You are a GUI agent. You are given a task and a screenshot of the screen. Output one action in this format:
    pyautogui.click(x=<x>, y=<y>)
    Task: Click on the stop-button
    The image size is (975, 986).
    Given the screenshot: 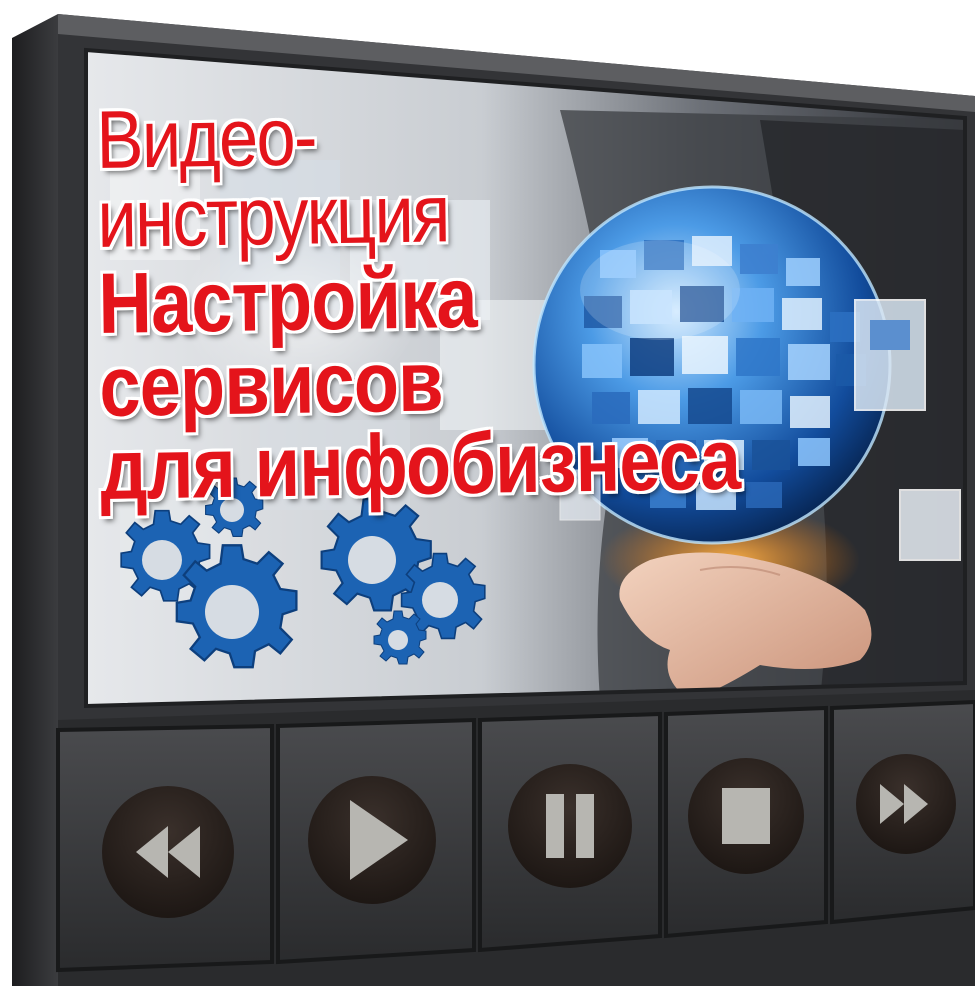 What is the action you would take?
    pyautogui.click(x=746, y=816)
    